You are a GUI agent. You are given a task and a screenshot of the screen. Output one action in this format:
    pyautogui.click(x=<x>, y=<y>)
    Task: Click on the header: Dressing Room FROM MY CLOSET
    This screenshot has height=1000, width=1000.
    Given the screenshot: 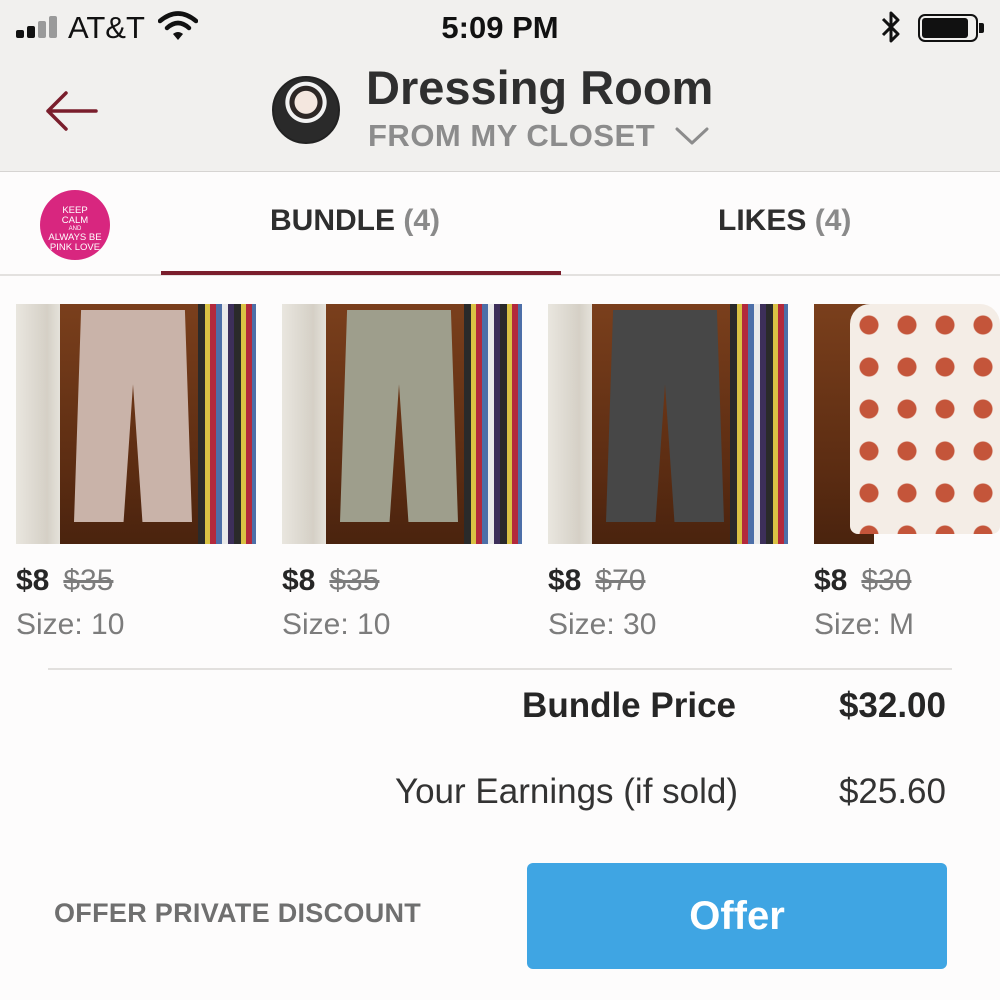 What is the action you would take?
    pyautogui.click(x=500, y=114)
    